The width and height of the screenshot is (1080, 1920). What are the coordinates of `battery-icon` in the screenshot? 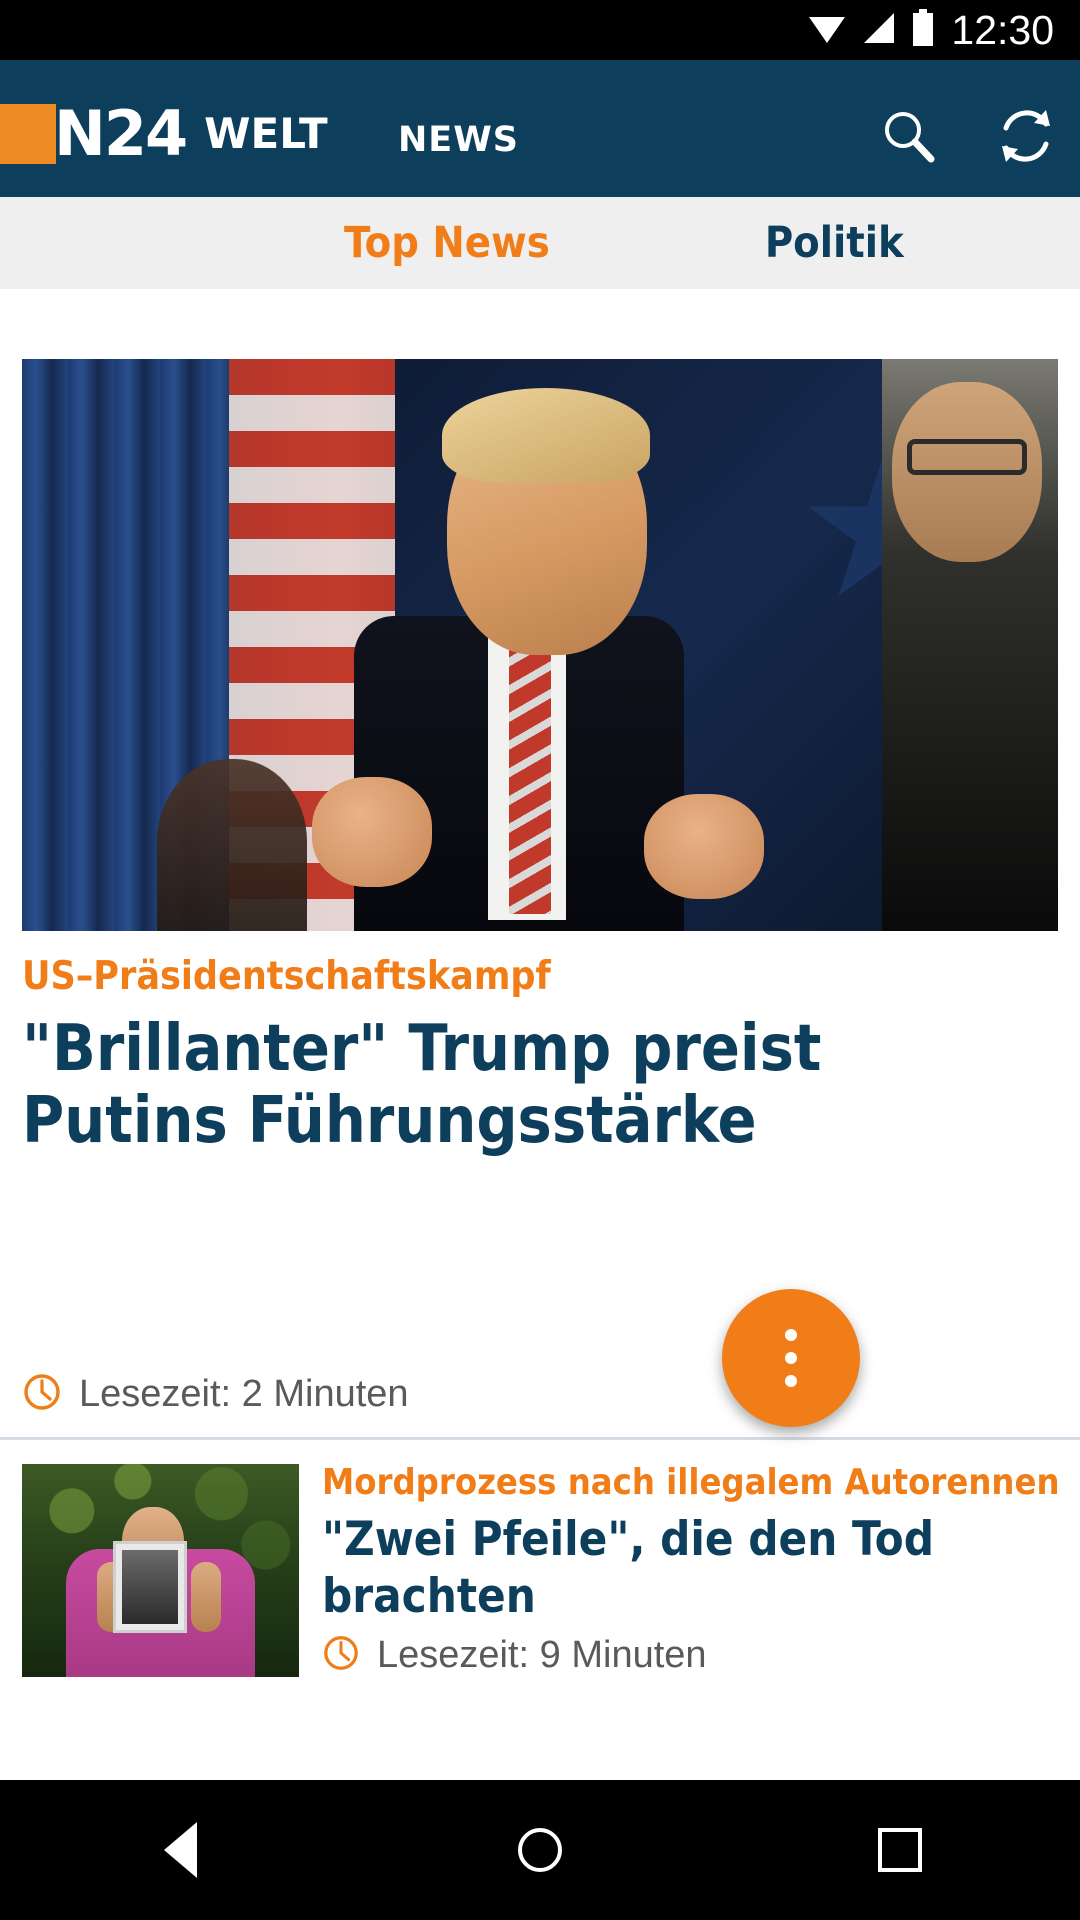 It's located at (923, 30).